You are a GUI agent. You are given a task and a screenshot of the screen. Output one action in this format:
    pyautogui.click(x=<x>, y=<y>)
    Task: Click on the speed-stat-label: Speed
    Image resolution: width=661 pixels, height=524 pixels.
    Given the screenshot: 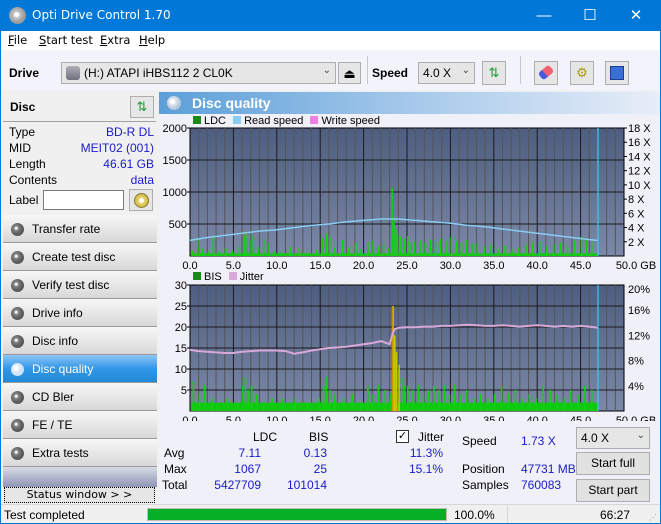 What is the action you would take?
    pyautogui.click(x=479, y=441)
    